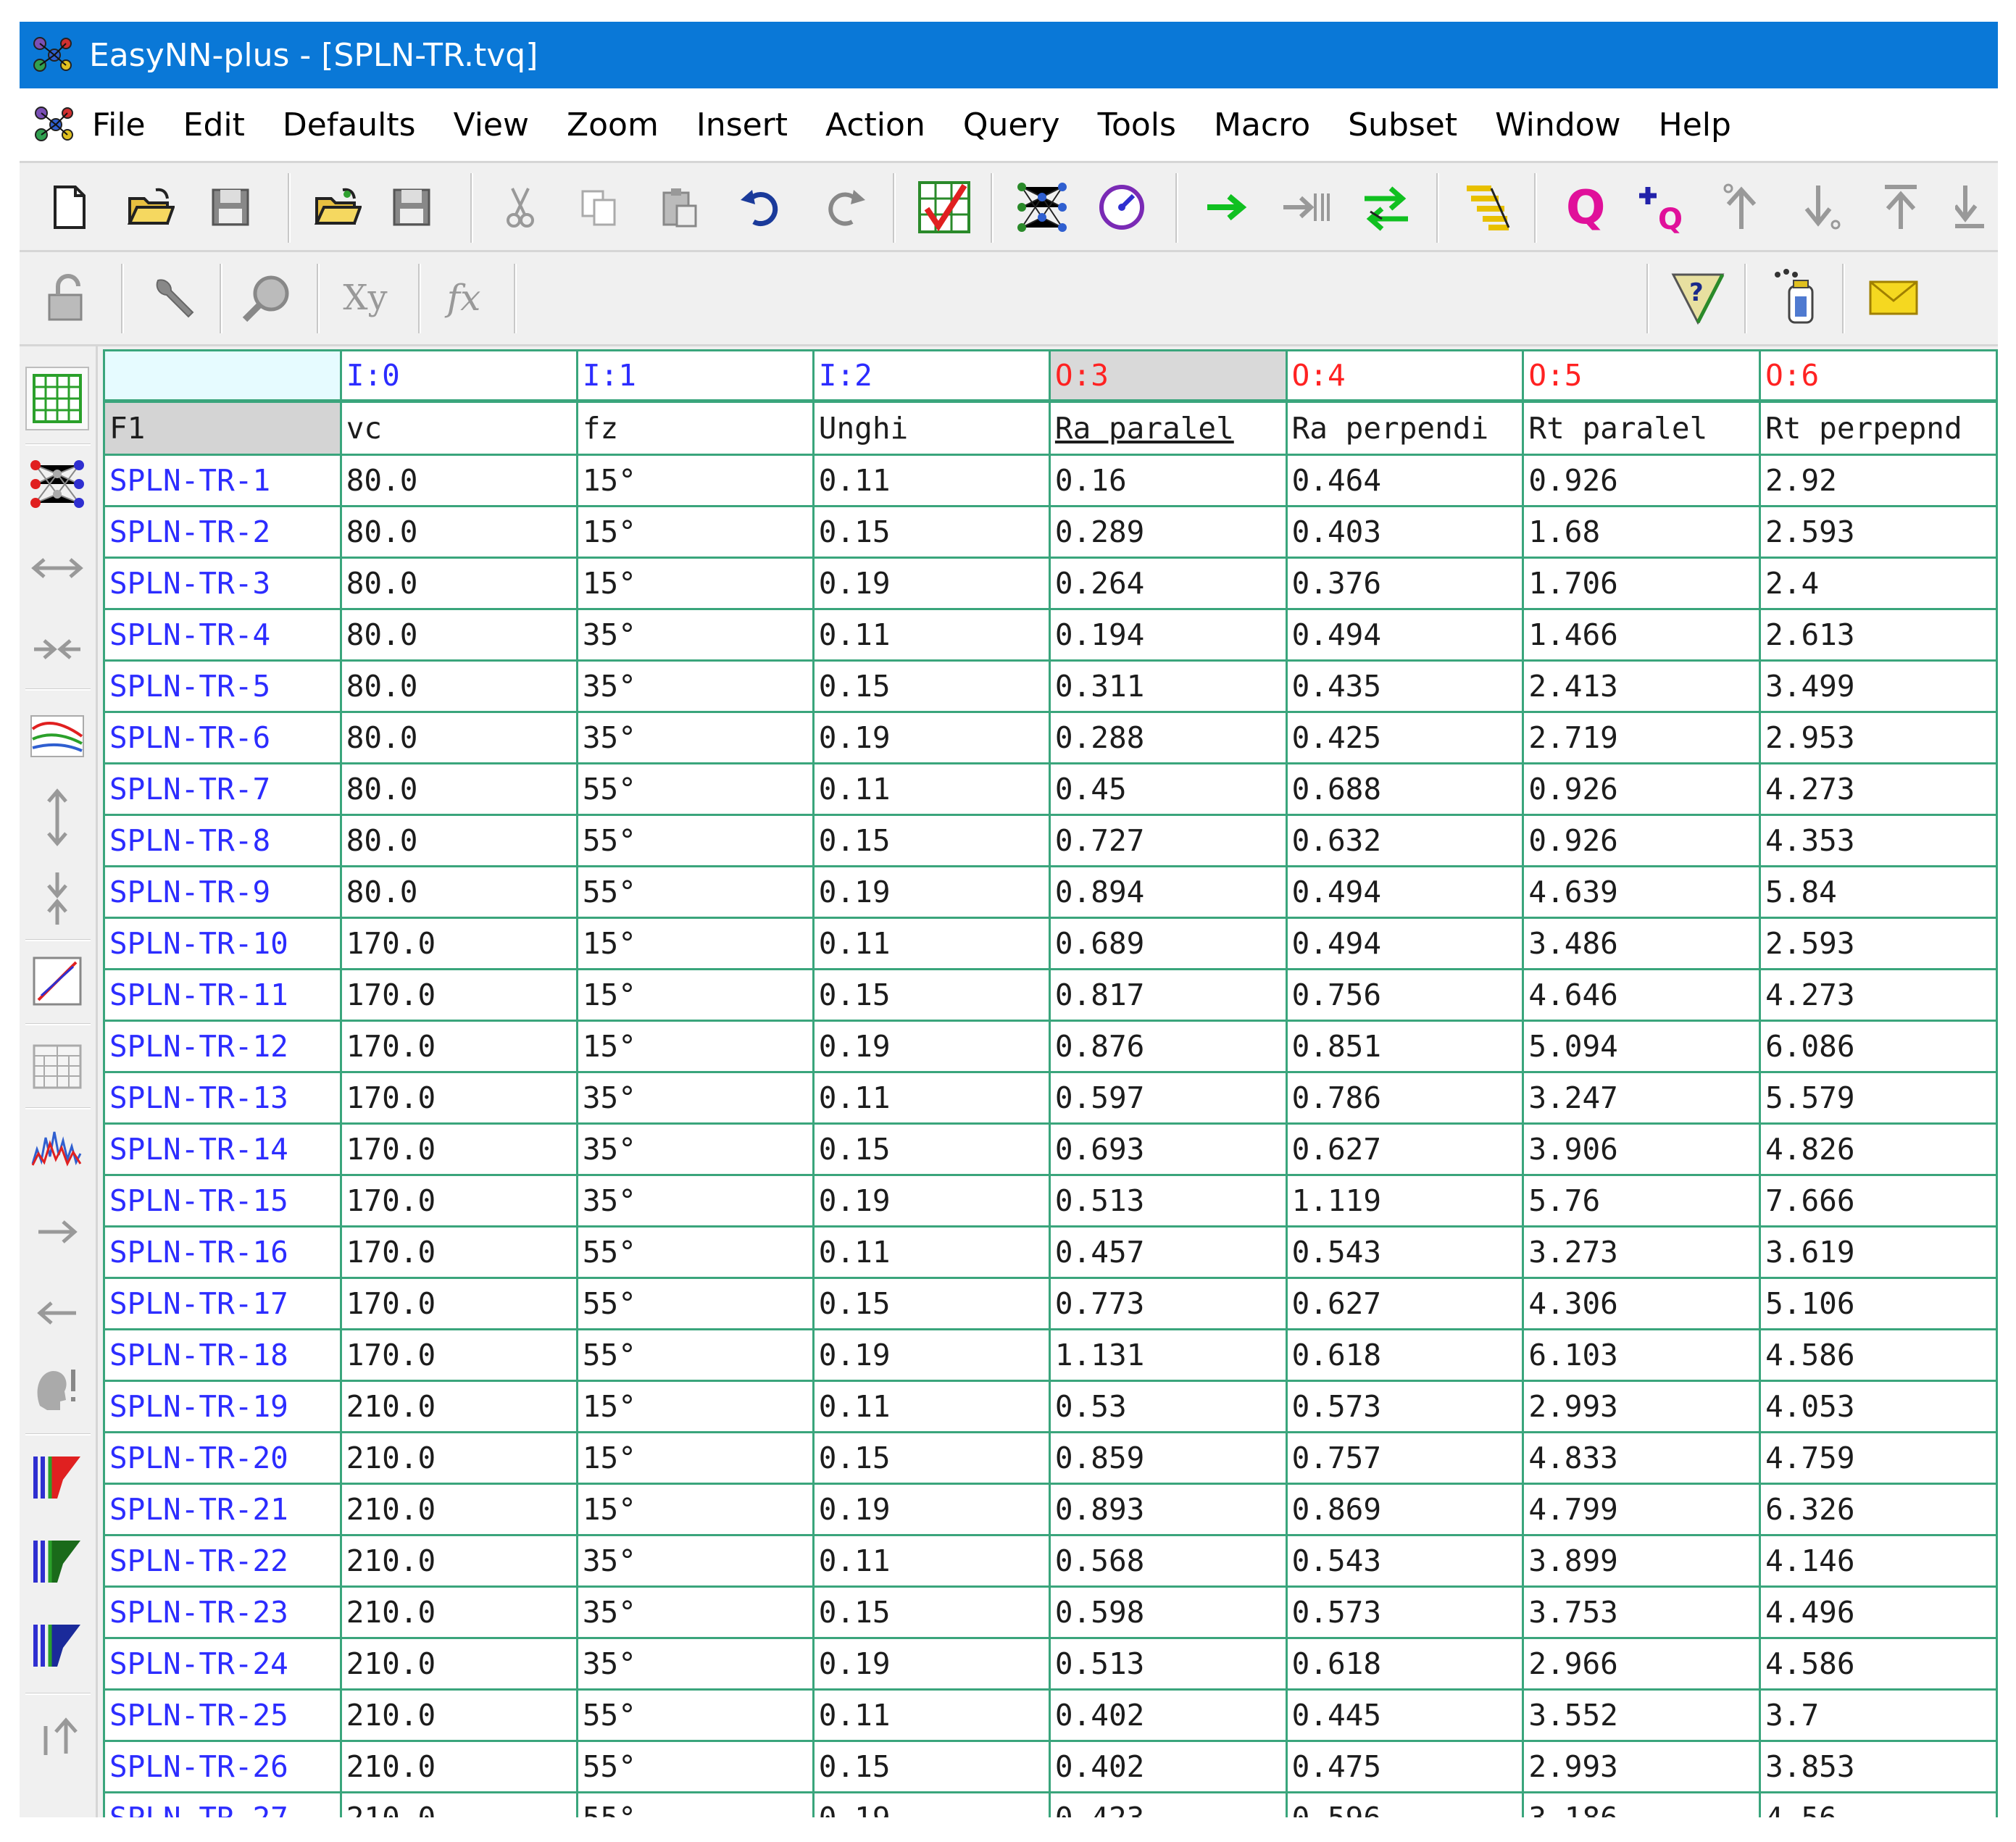 This screenshot has height=1842, width=2016. What do you see at coordinates (1642, 635) in the screenshot?
I see `table-cell: 1.466` at bounding box center [1642, 635].